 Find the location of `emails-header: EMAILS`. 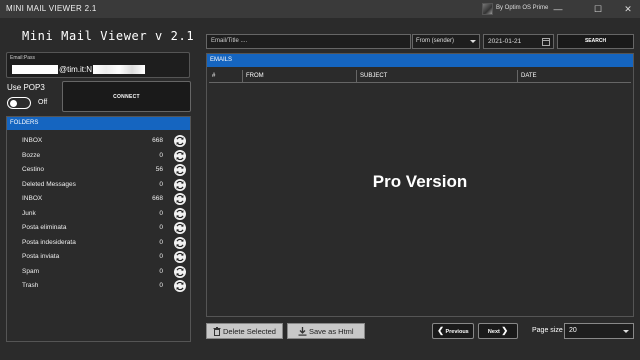

emails-header: EMAILS is located at coordinates (420, 60).